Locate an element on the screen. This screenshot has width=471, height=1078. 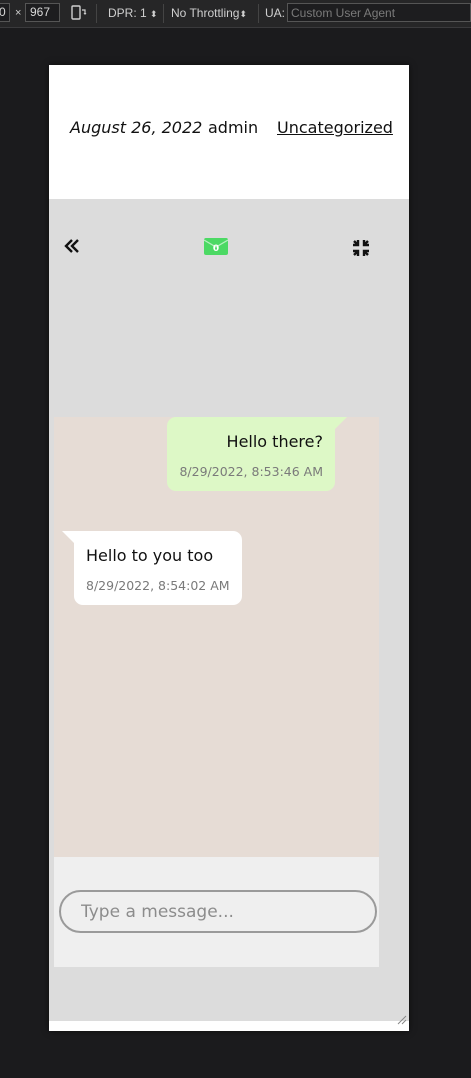
post-meta: August 26, 2022 admin Uncategorized is located at coordinates (229, 132).